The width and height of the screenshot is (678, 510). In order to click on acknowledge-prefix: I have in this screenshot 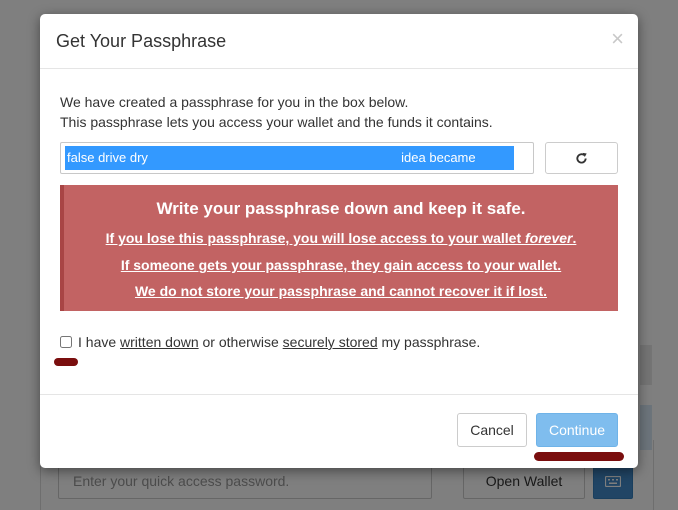, I will do `click(99, 342)`.